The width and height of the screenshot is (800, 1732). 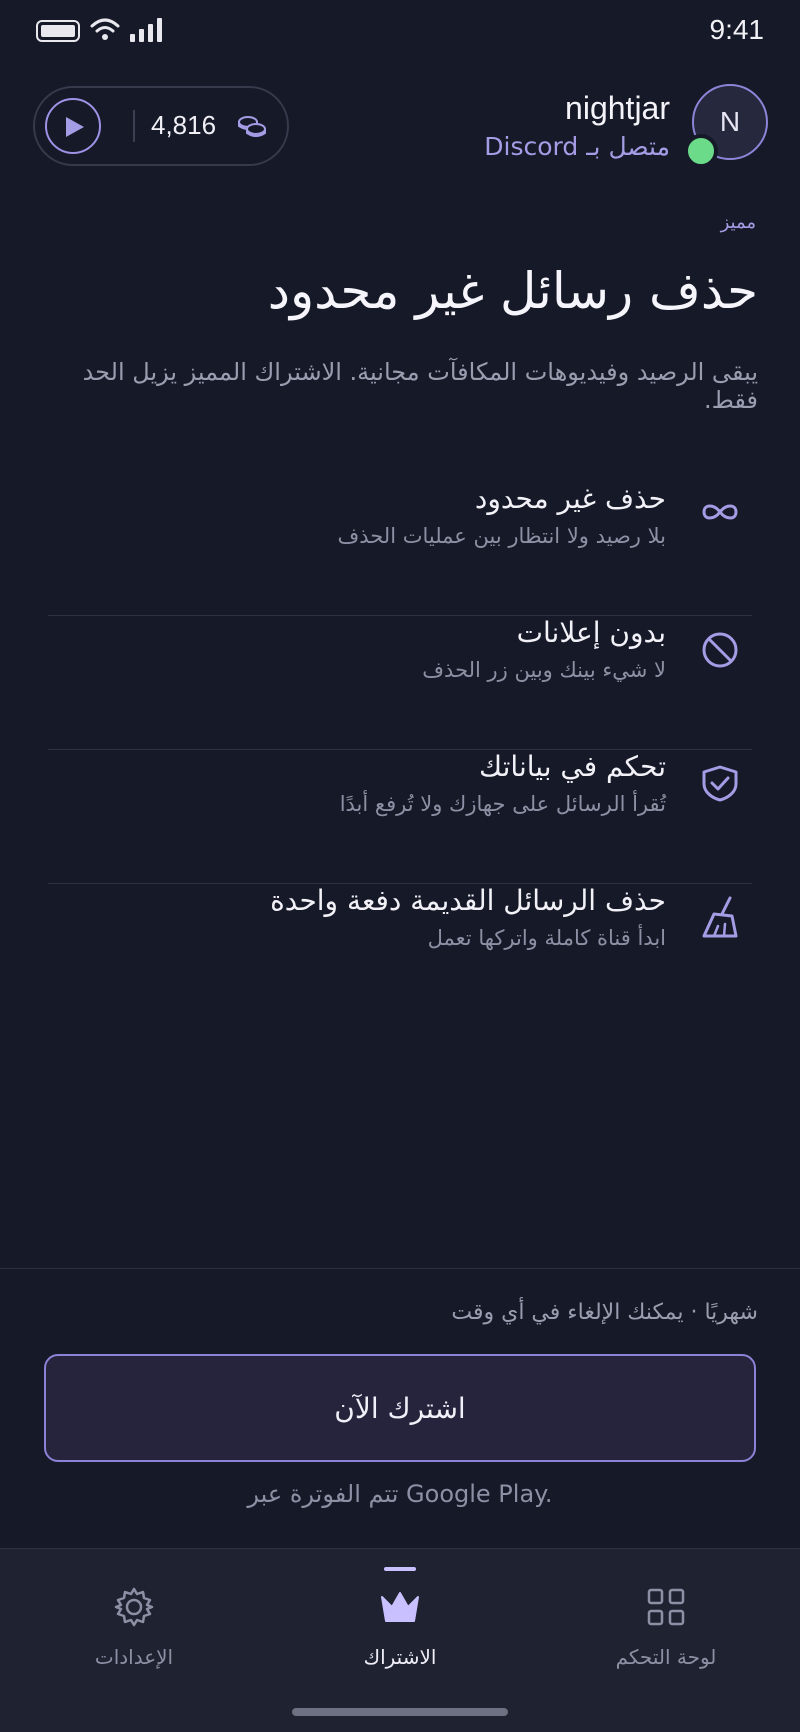 What do you see at coordinates (400, 1569) in the screenshot?
I see `active-tab-indicator` at bounding box center [400, 1569].